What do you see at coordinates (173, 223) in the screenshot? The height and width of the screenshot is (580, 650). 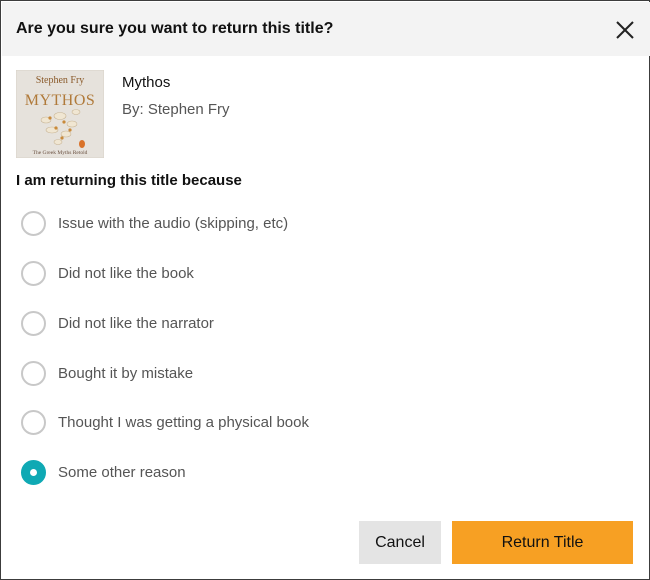 I see `reason-option-label: Issue with the audio (skipping, etc)` at bounding box center [173, 223].